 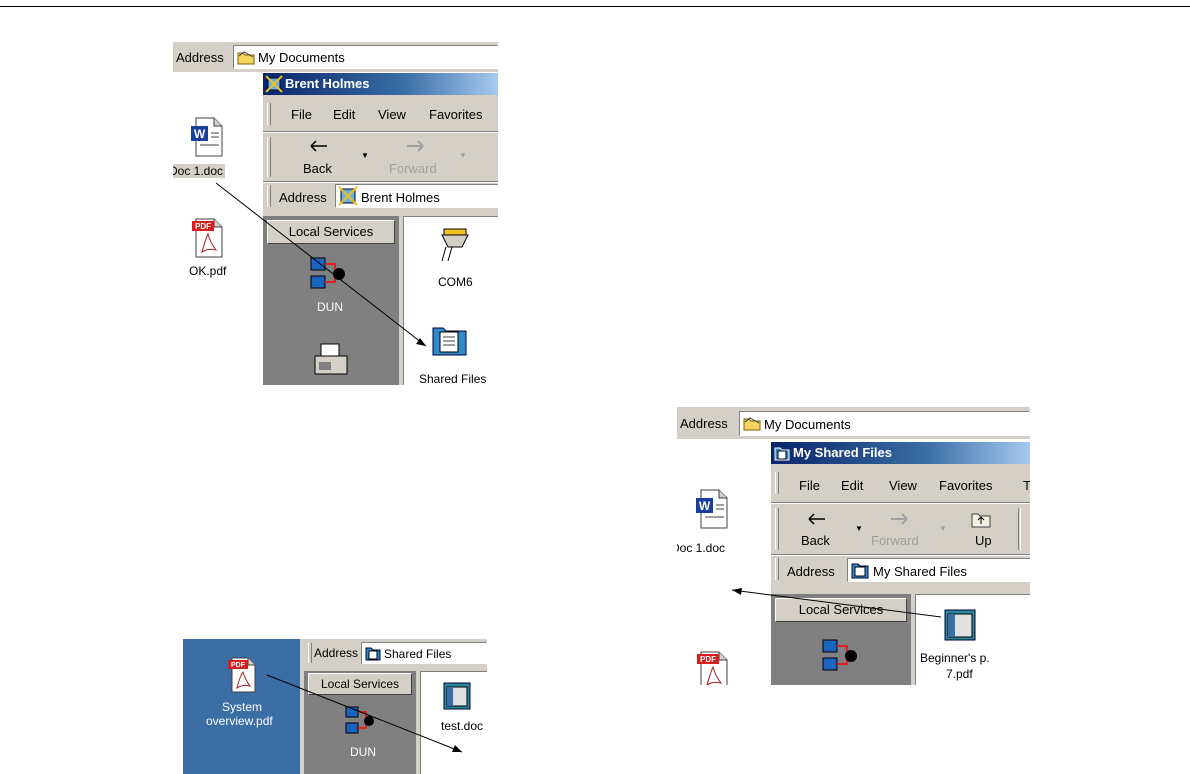 I want to click on content-icon-label-line2: 7.pdf, so click(x=959, y=674).